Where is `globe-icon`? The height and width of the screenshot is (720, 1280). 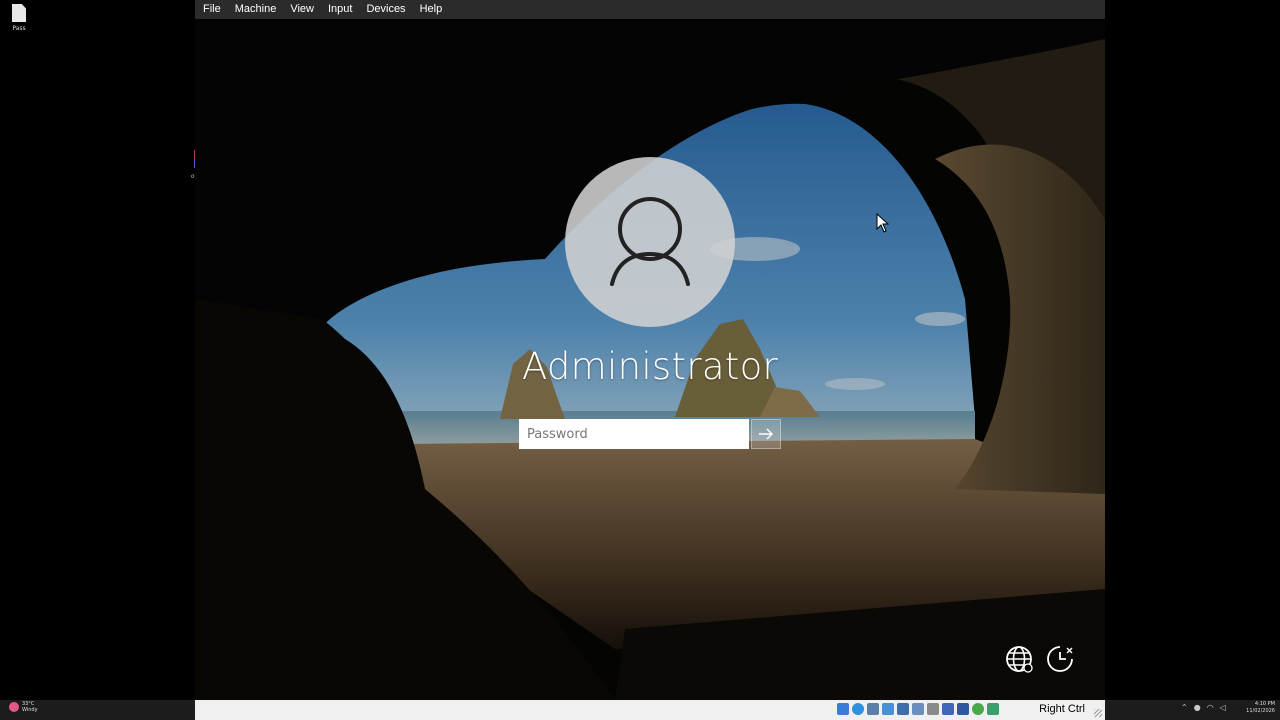 globe-icon is located at coordinates (1019, 659).